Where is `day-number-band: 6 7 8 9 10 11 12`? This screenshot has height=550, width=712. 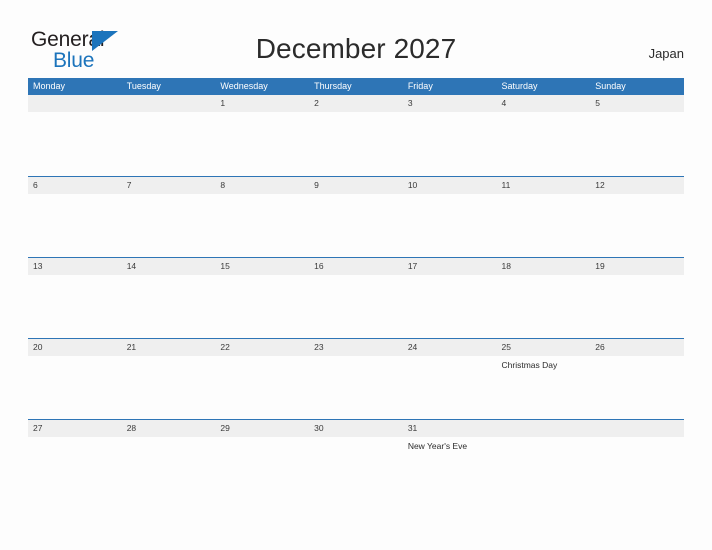 day-number-band: 6 7 8 9 10 11 12 is located at coordinates (356, 185).